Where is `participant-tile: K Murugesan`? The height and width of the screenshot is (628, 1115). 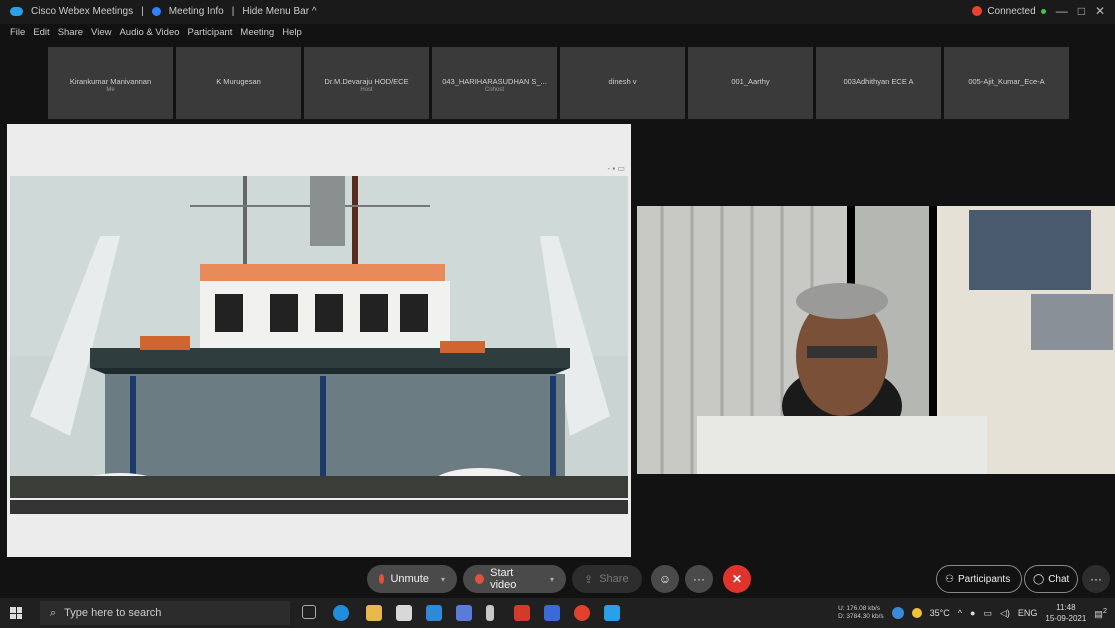 participant-tile: K Murugesan is located at coordinates (238, 83).